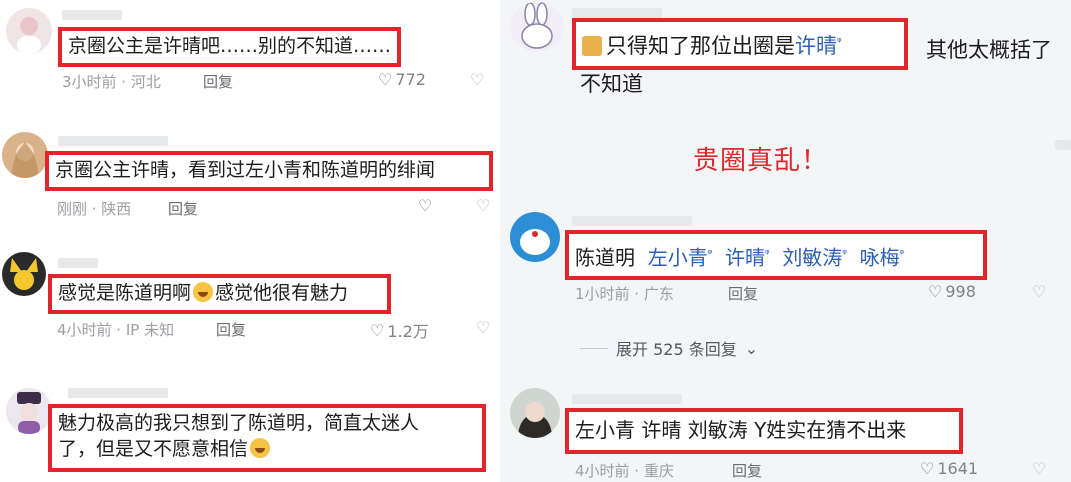 The height and width of the screenshot is (482, 1071). What do you see at coordinates (269, 171) in the screenshot?
I see `comment-text-highlighted: 京圈公主许晴，看到过左小青和陈道明的绯闻` at bounding box center [269, 171].